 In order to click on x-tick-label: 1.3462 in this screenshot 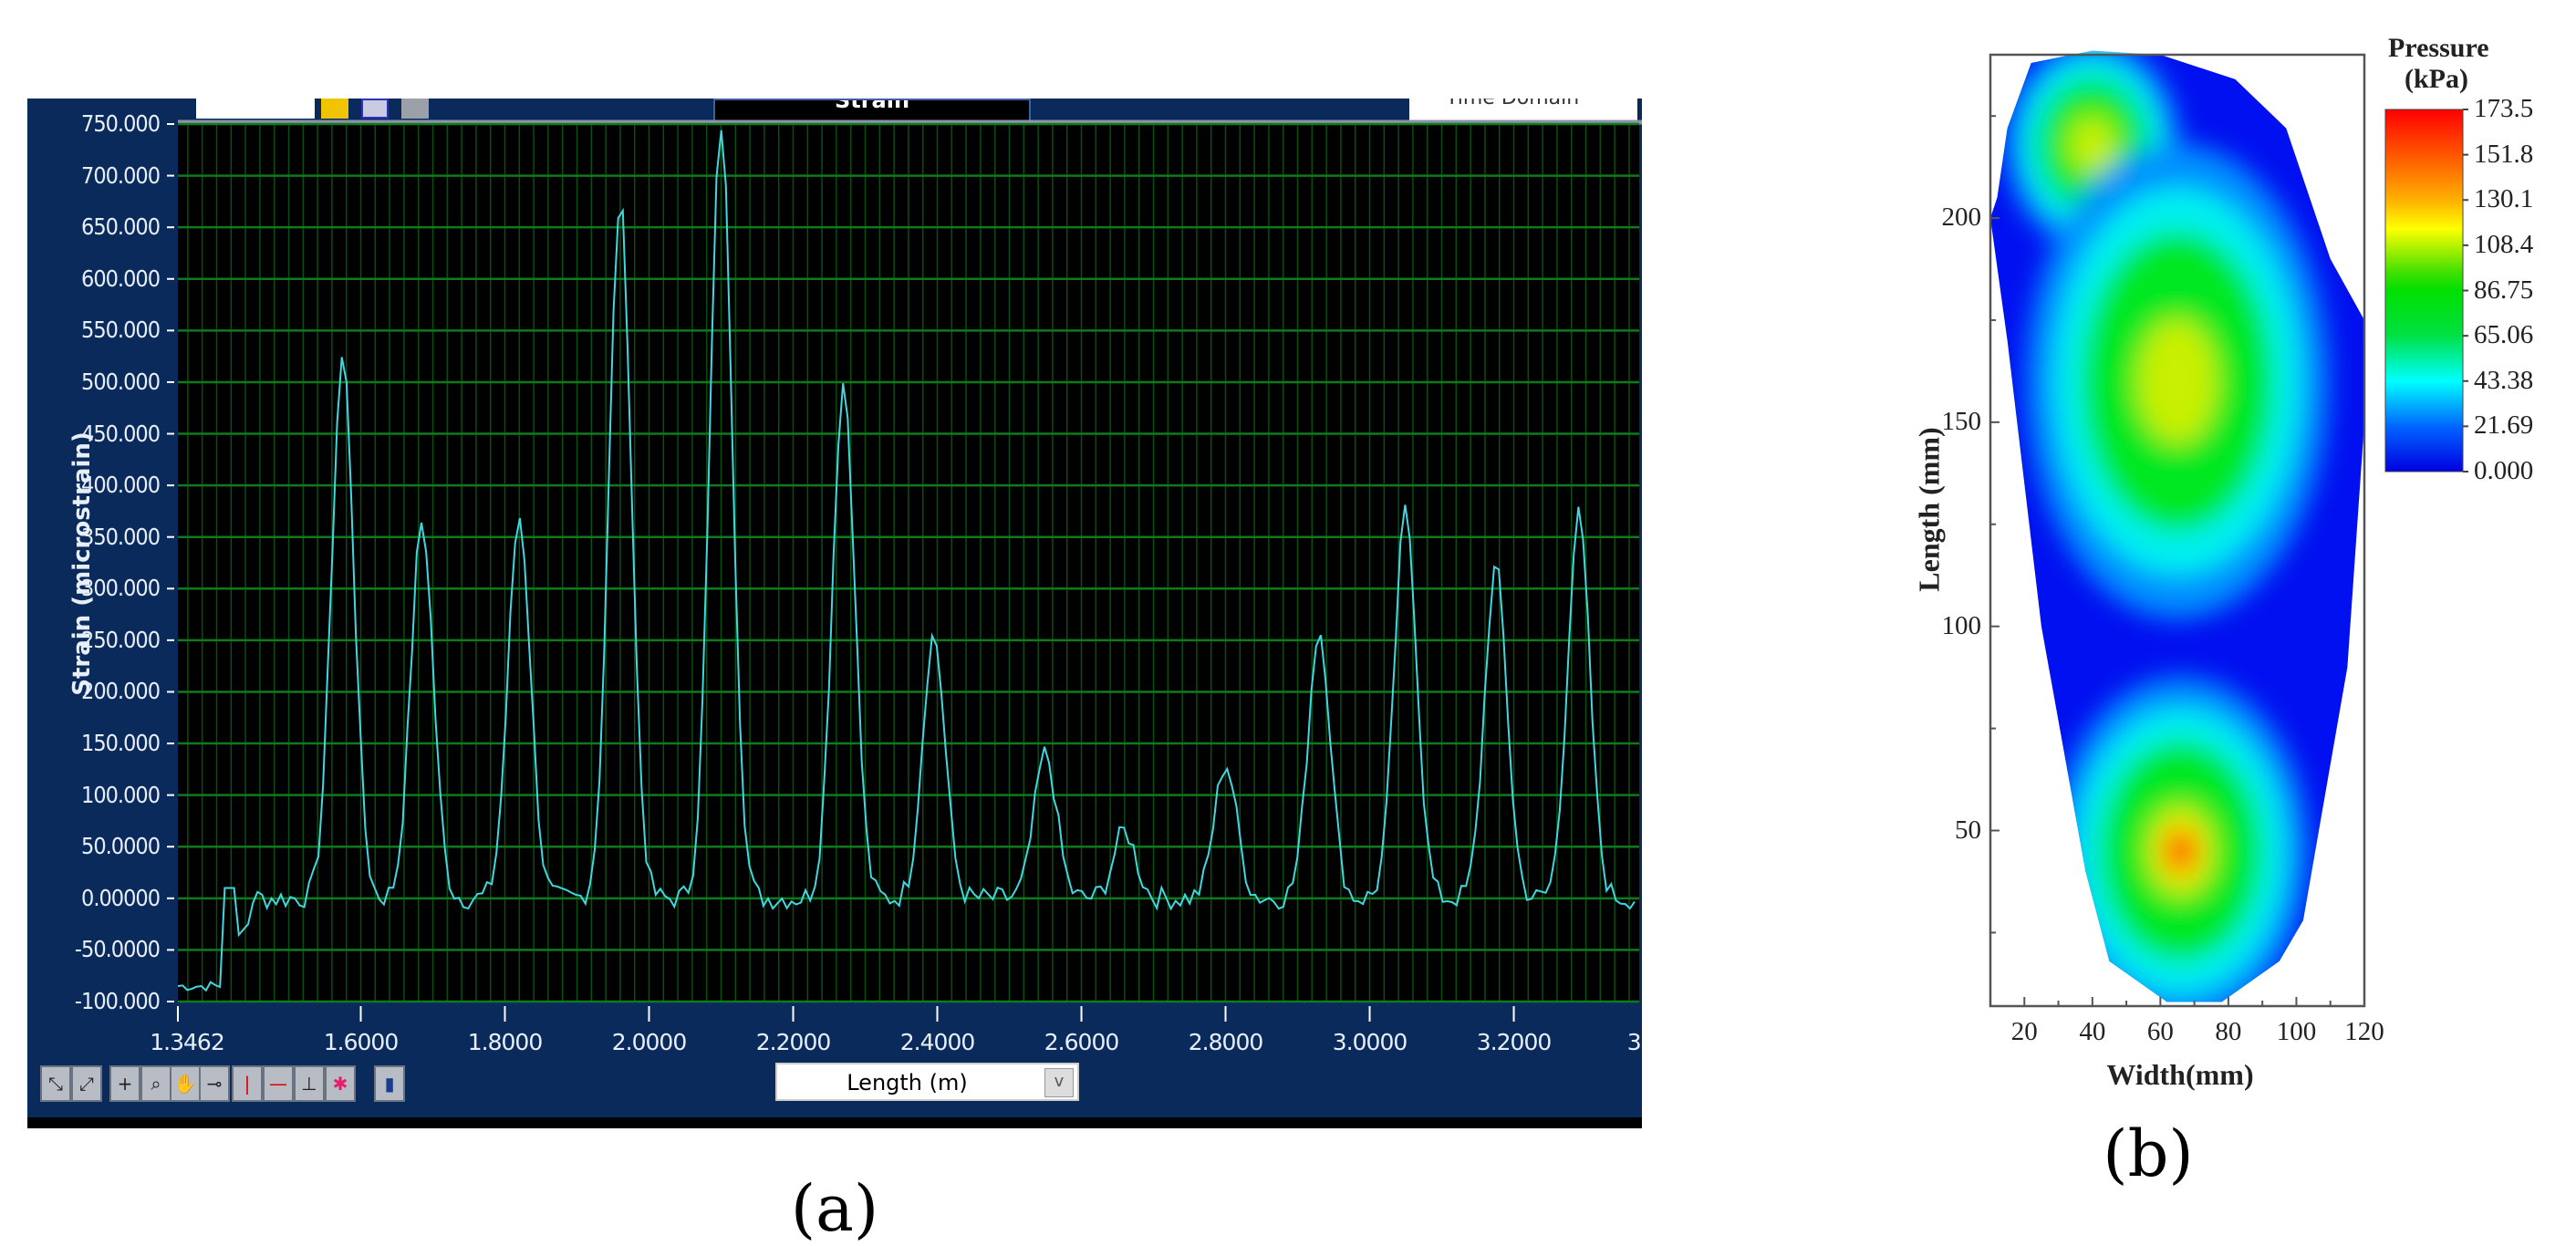, I will do `click(187, 1042)`.